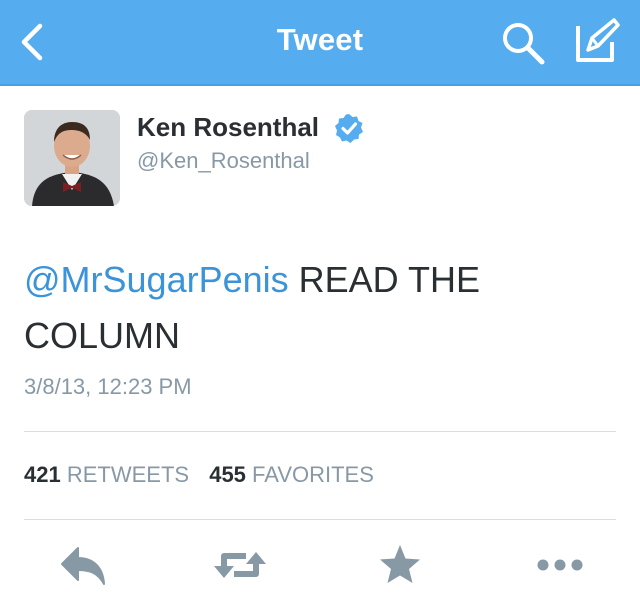  What do you see at coordinates (42, 474) in the screenshot?
I see `retweets-count: 421` at bounding box center [42, 474].